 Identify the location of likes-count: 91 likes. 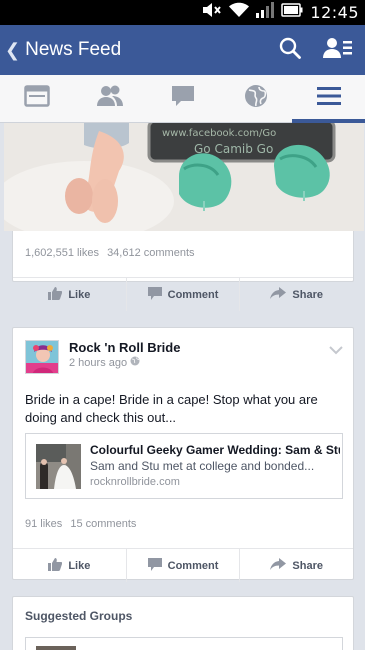
(43, 524).